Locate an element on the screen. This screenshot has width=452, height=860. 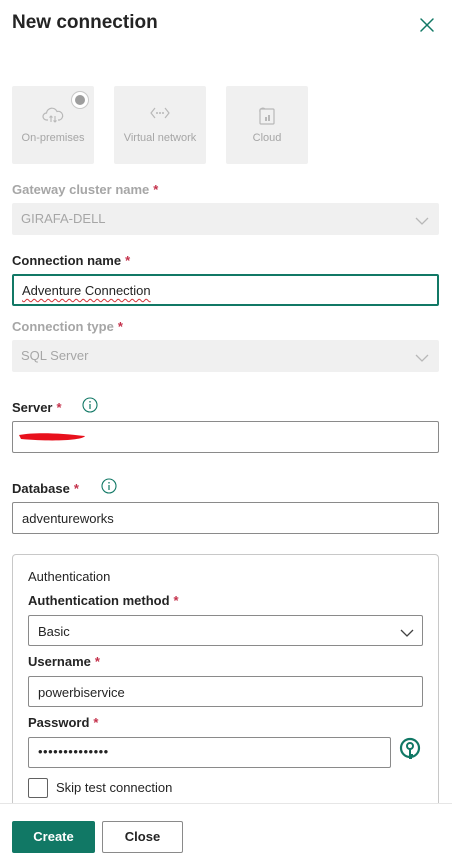
tile-virtual-network: Virtual network is located at coordinates (160, 125).